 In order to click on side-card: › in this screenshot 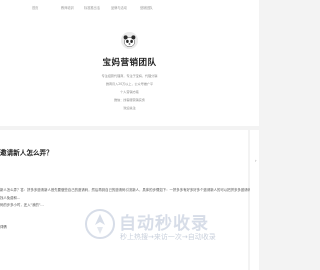, I will do `click(254, 200)`.